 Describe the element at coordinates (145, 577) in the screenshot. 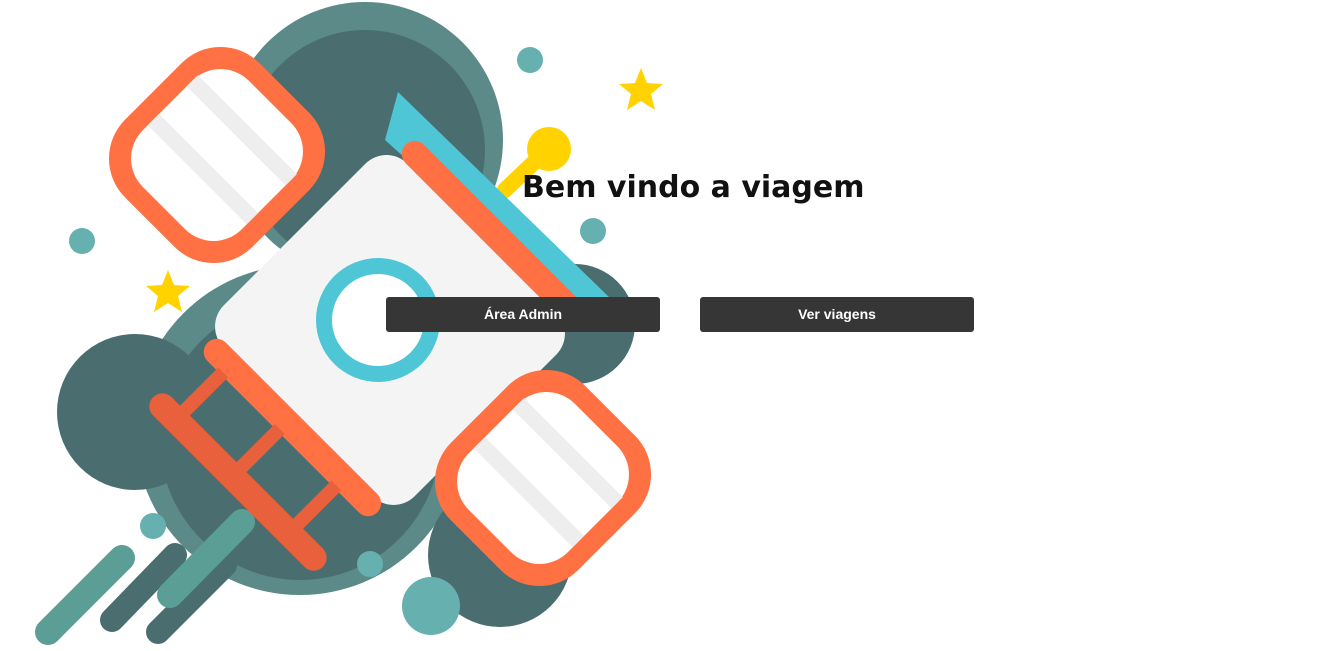

I see `speed-lines` at that location.